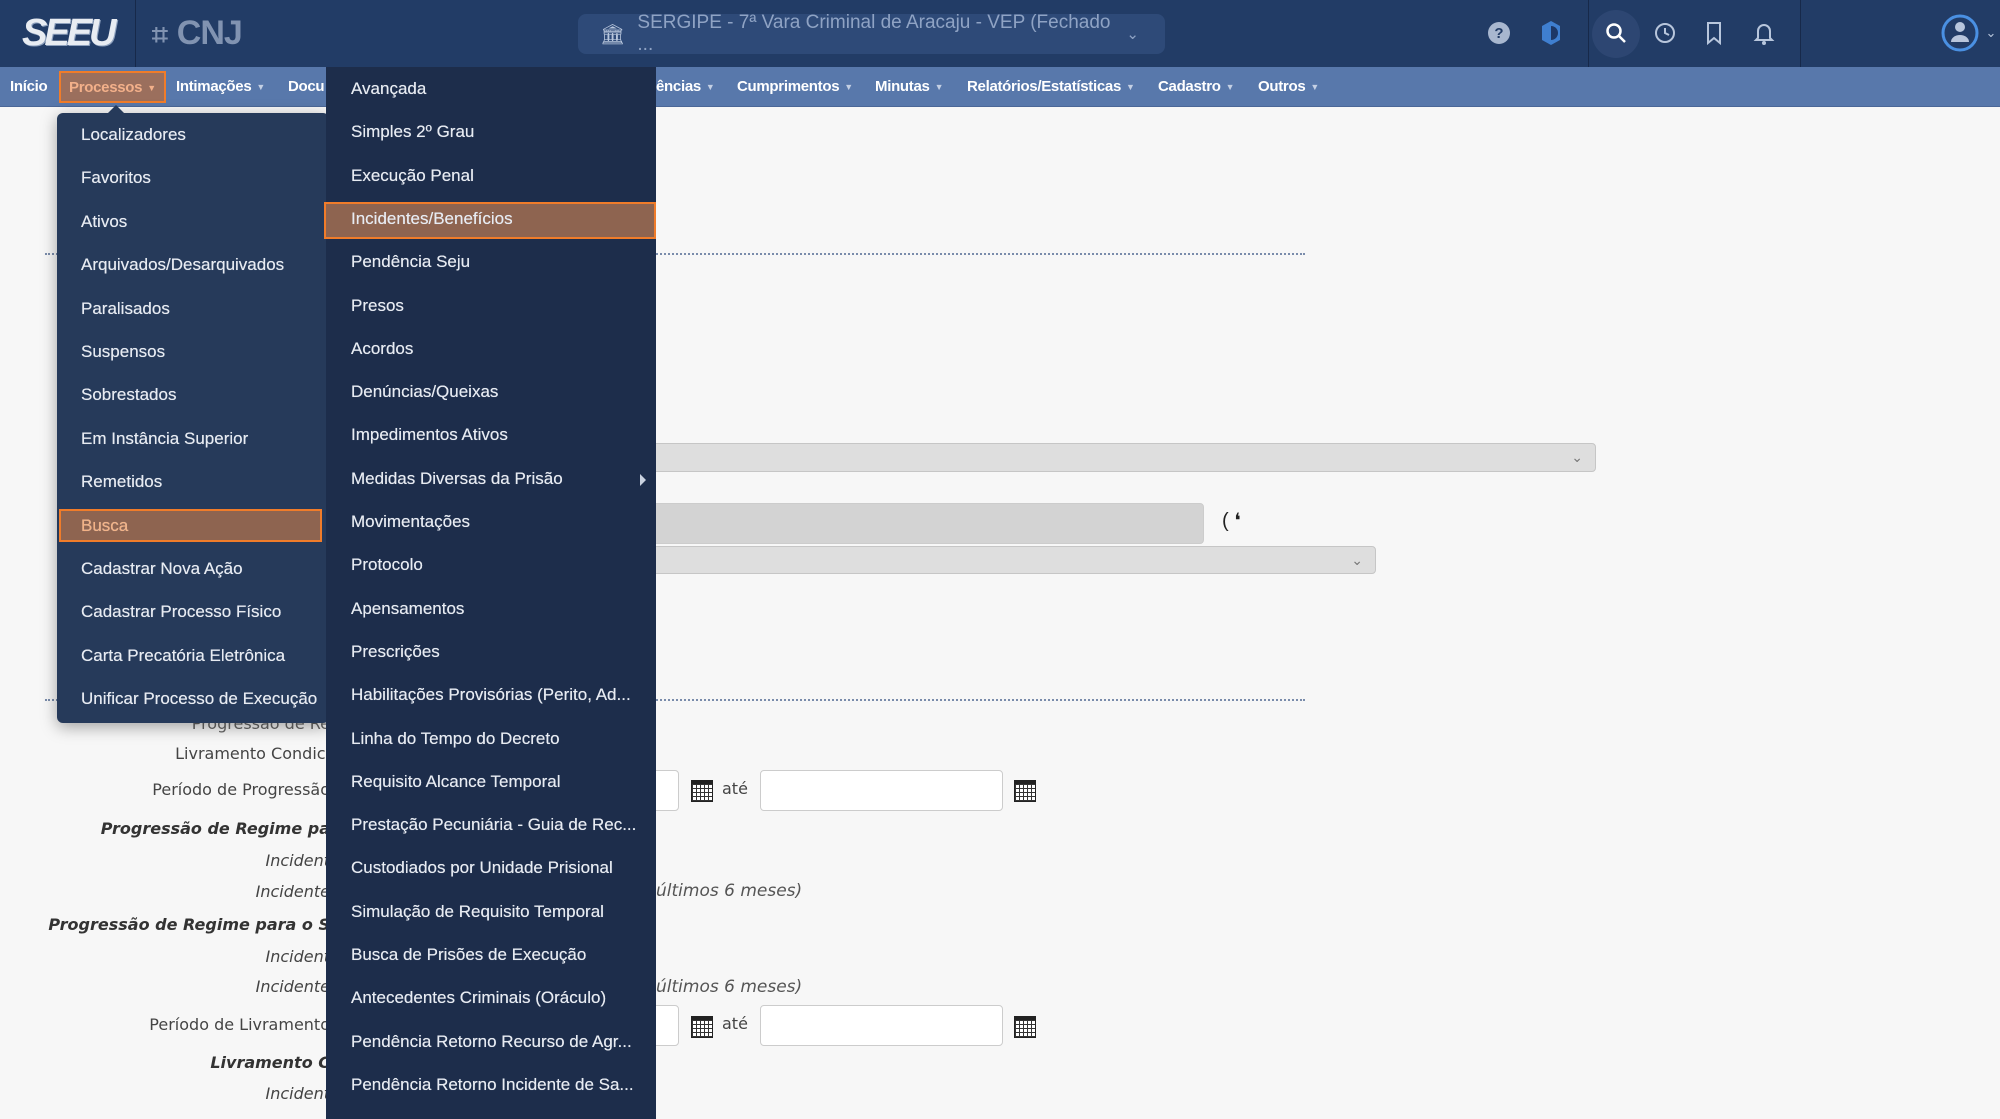  I want to click on form-label: Livramento Condici, so click(252, 753).